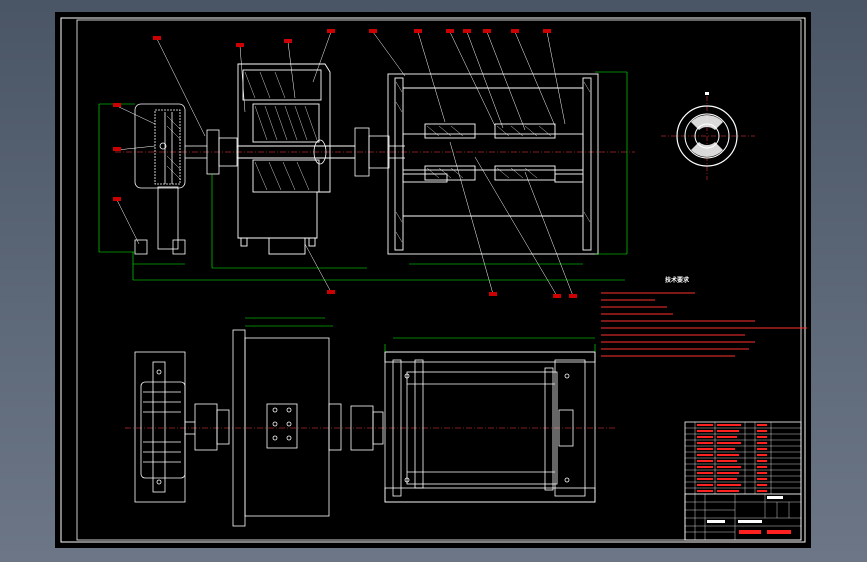  What do you see at coordinates (708, 136) in the screenshot?
I see `end-view` at bounding box center [708, 136].